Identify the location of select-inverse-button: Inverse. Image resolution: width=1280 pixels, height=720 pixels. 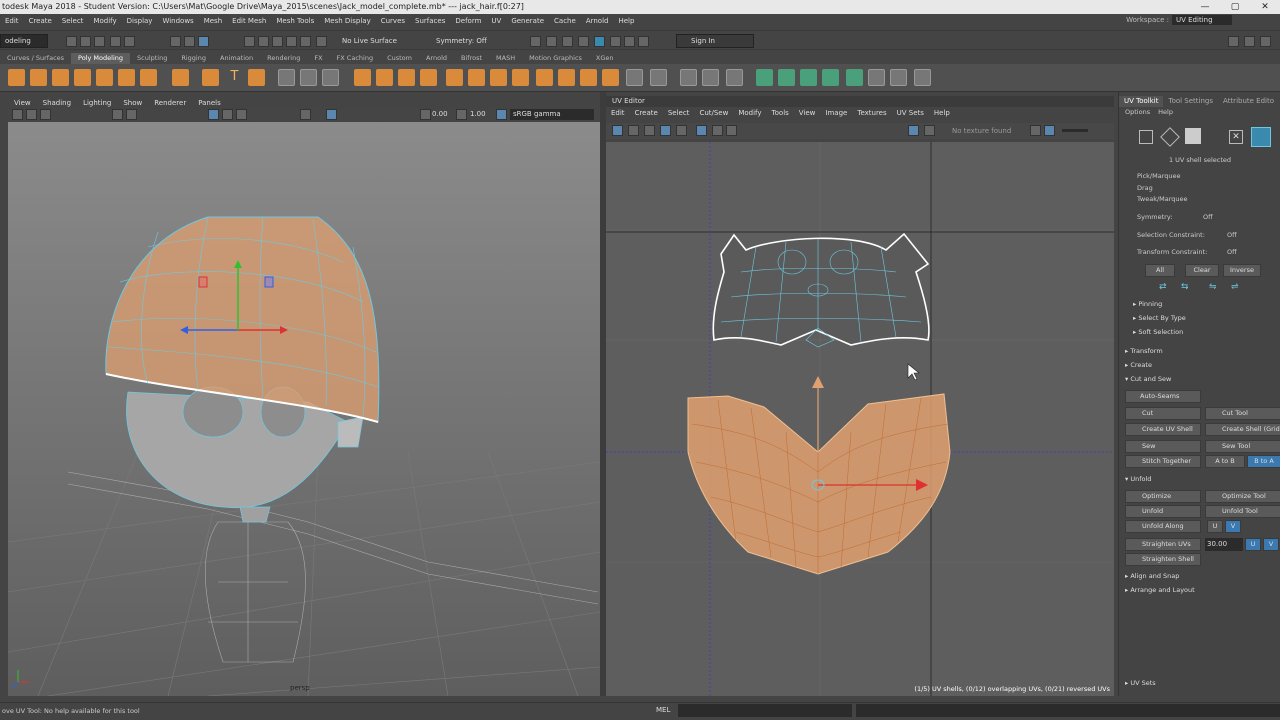
(1242, 270).